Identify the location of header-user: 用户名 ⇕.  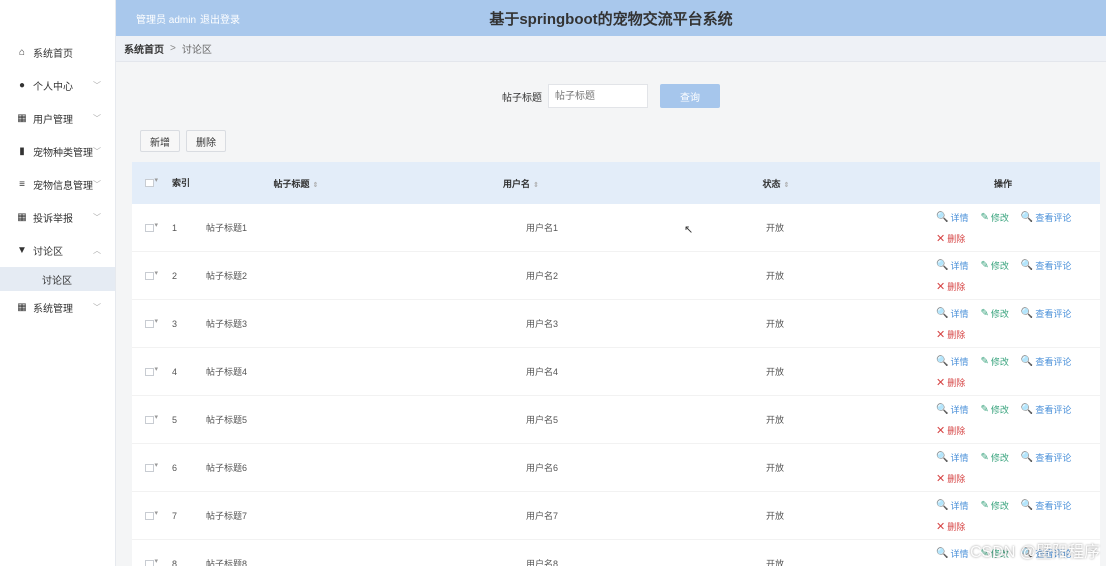
(521, 183).